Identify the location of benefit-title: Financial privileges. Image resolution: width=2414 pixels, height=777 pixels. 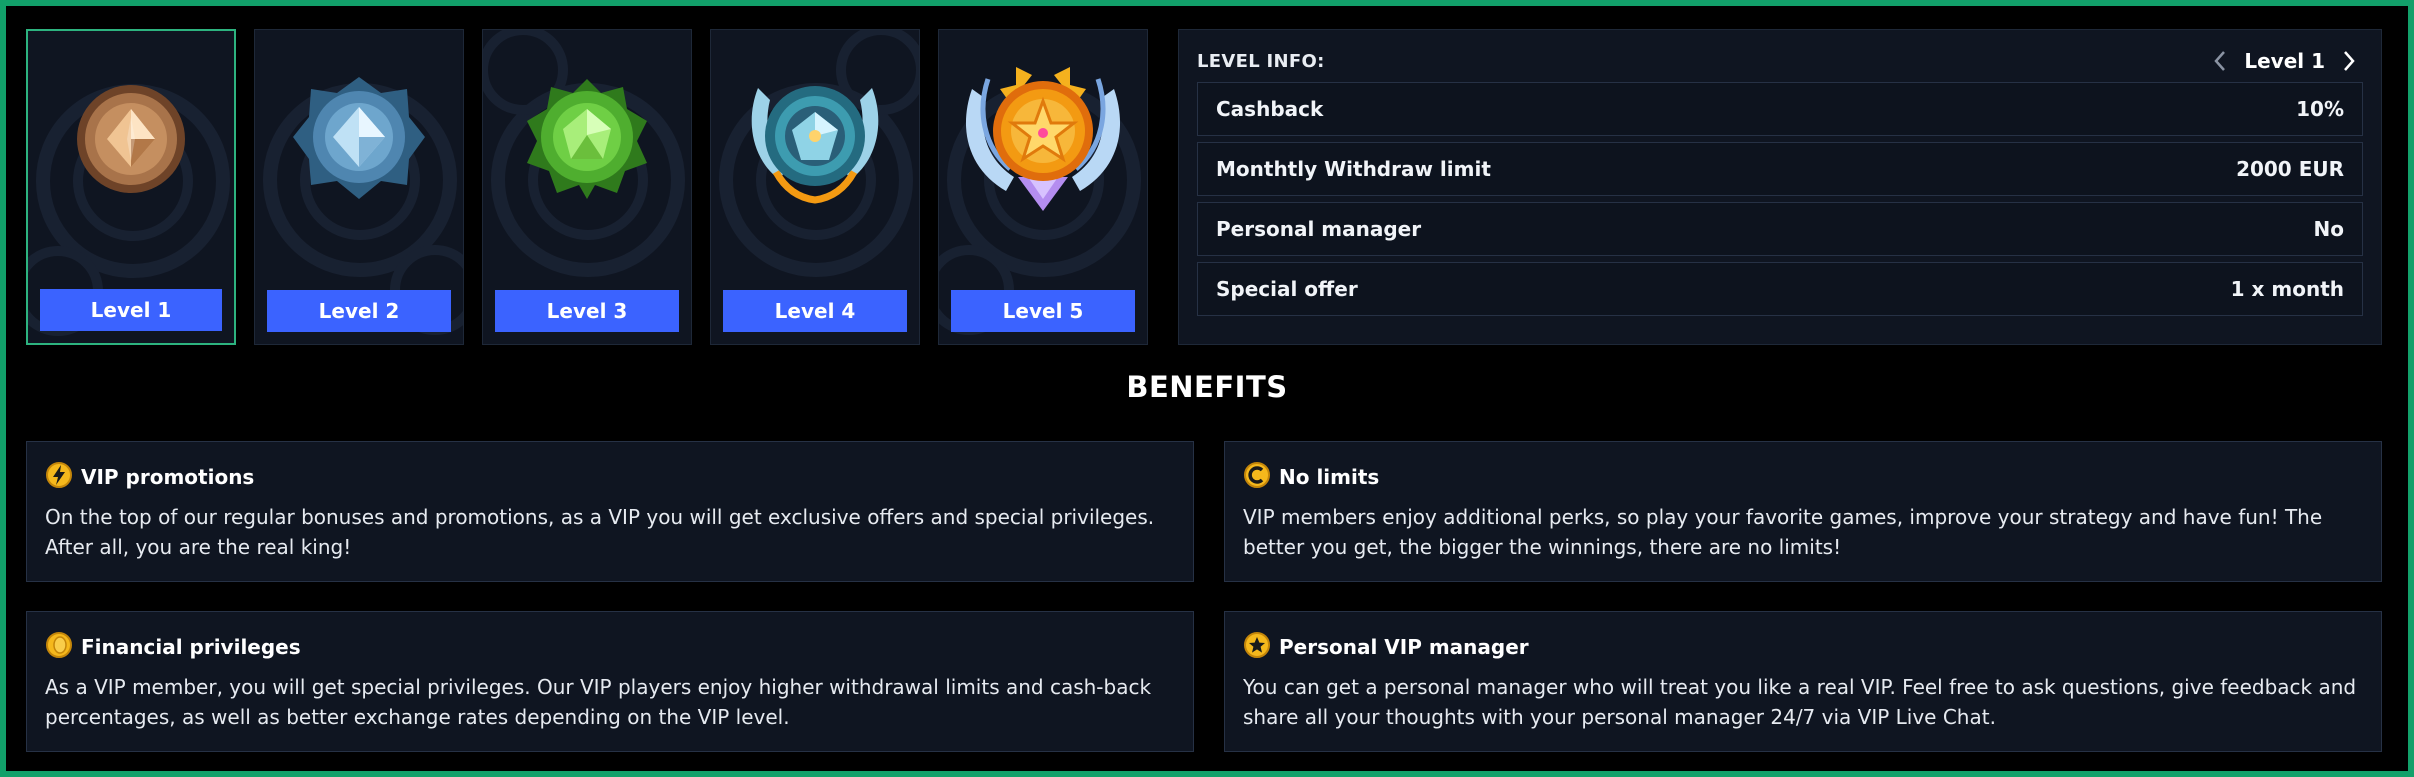
(191, 647).